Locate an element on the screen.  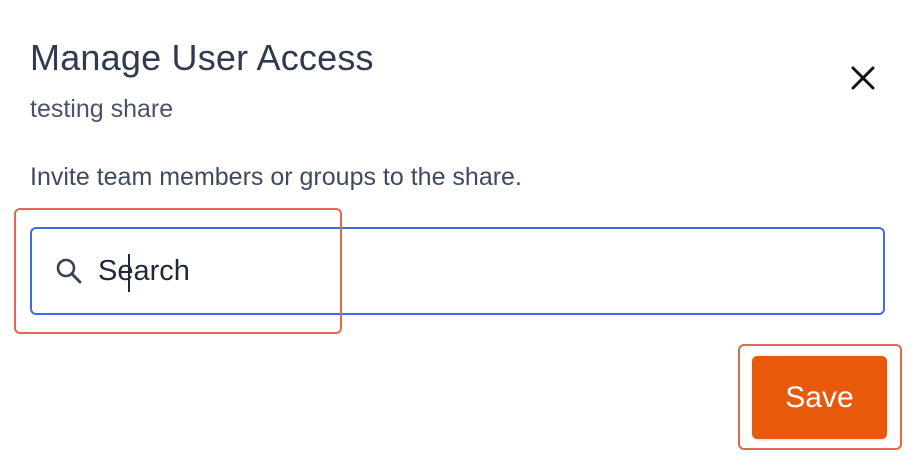
close-icon is located at coordinates (863, 80).